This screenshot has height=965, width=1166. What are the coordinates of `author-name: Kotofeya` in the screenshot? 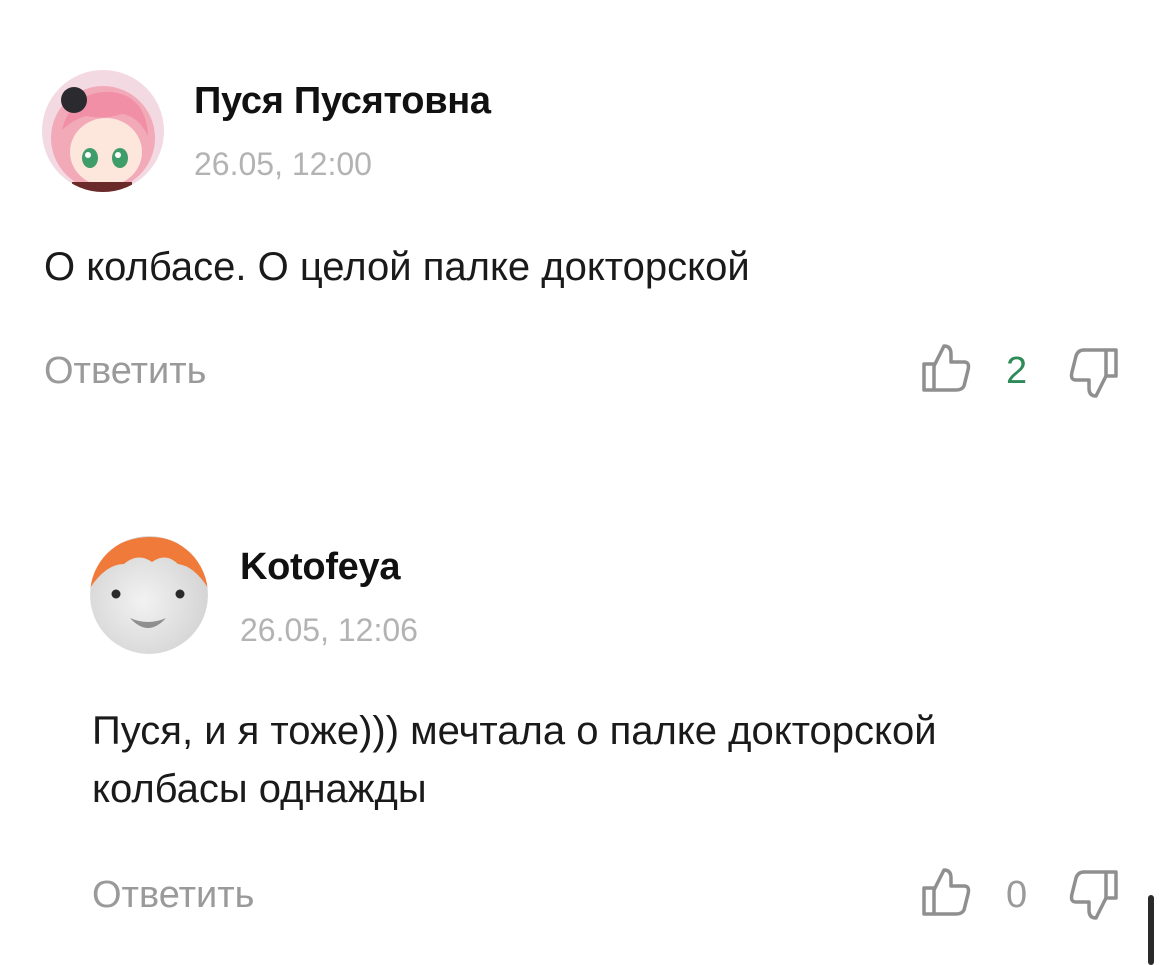 It's located at (320, 567).